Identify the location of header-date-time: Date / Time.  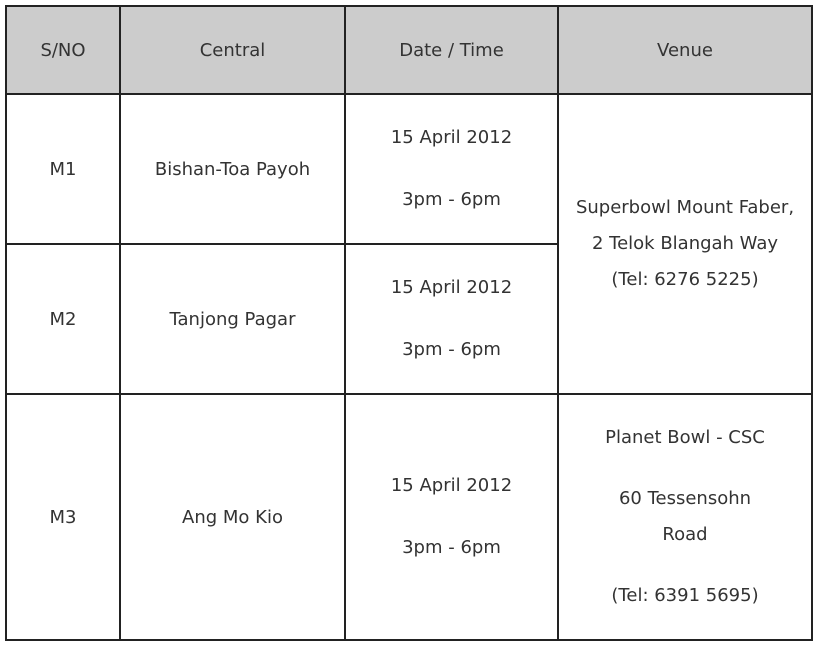
(451, 50).